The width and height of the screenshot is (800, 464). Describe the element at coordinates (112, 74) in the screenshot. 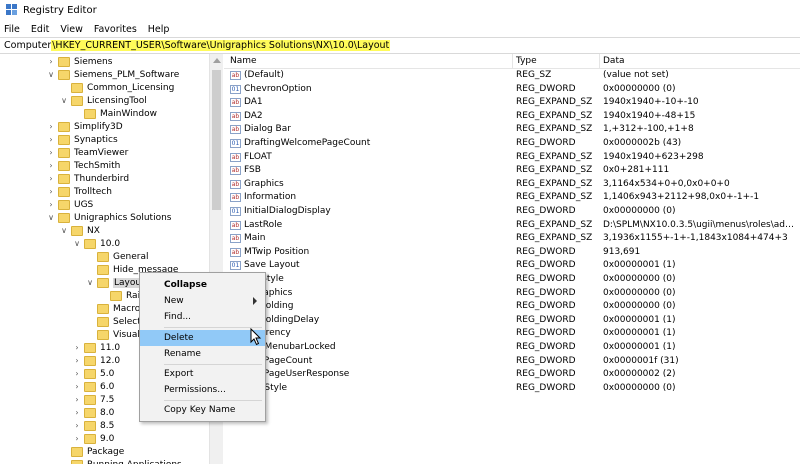

I see `tree-item: ∨ Siemens_PLM_Software` at that location.